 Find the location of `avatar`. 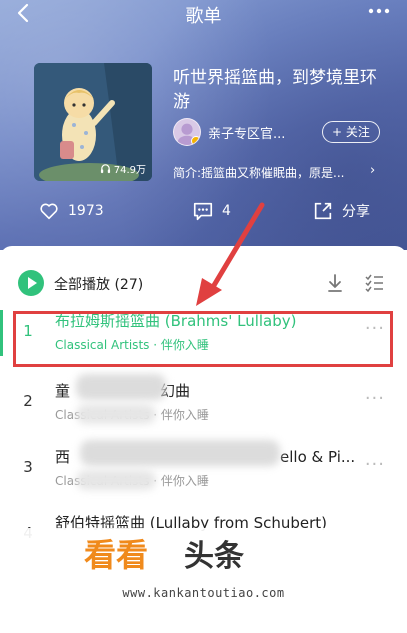

avatar is located at coordinates (187, 132).